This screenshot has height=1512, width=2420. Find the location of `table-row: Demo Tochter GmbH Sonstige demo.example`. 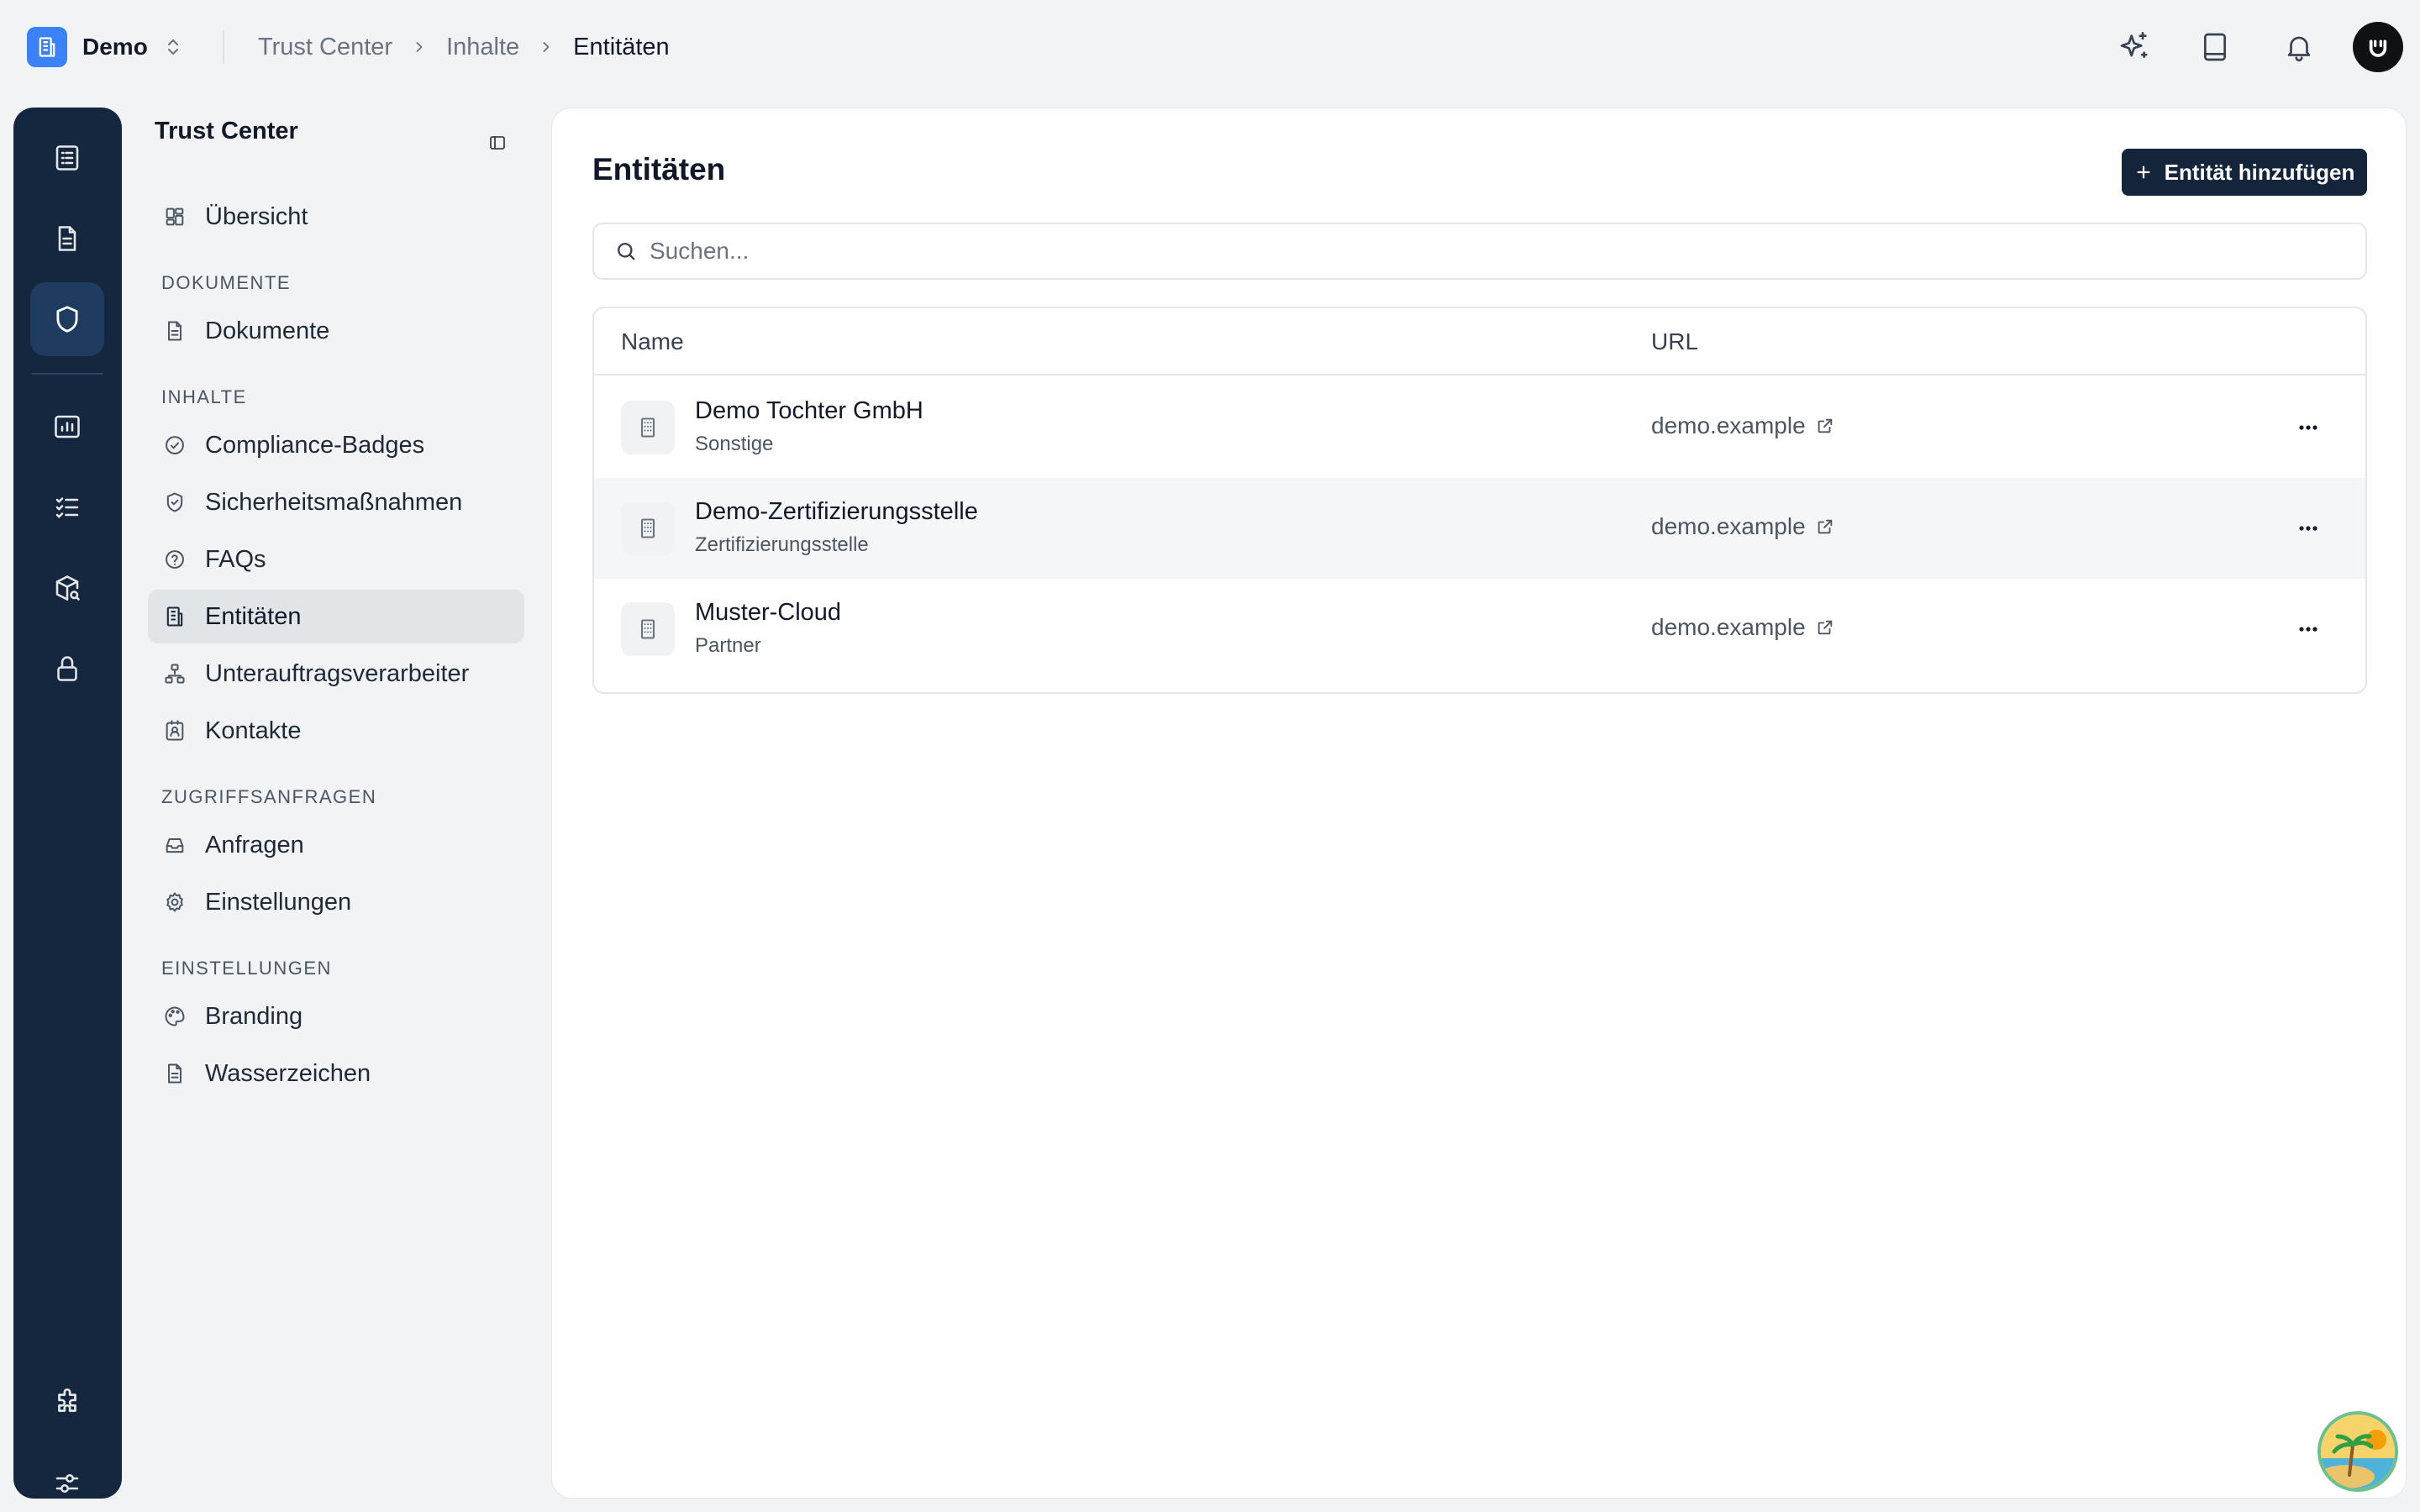

table-row: Demo Tochter GmbH Sonstige demo.example is located at coordinates (1479, 427).